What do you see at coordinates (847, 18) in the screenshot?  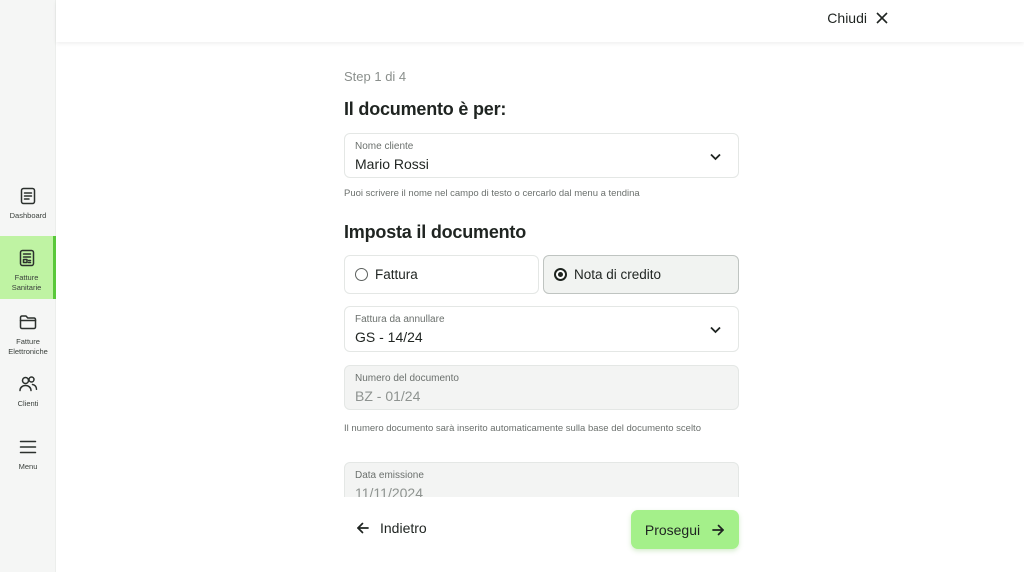 I see `close-label: Chiudi` at bounding box center [847, 18].